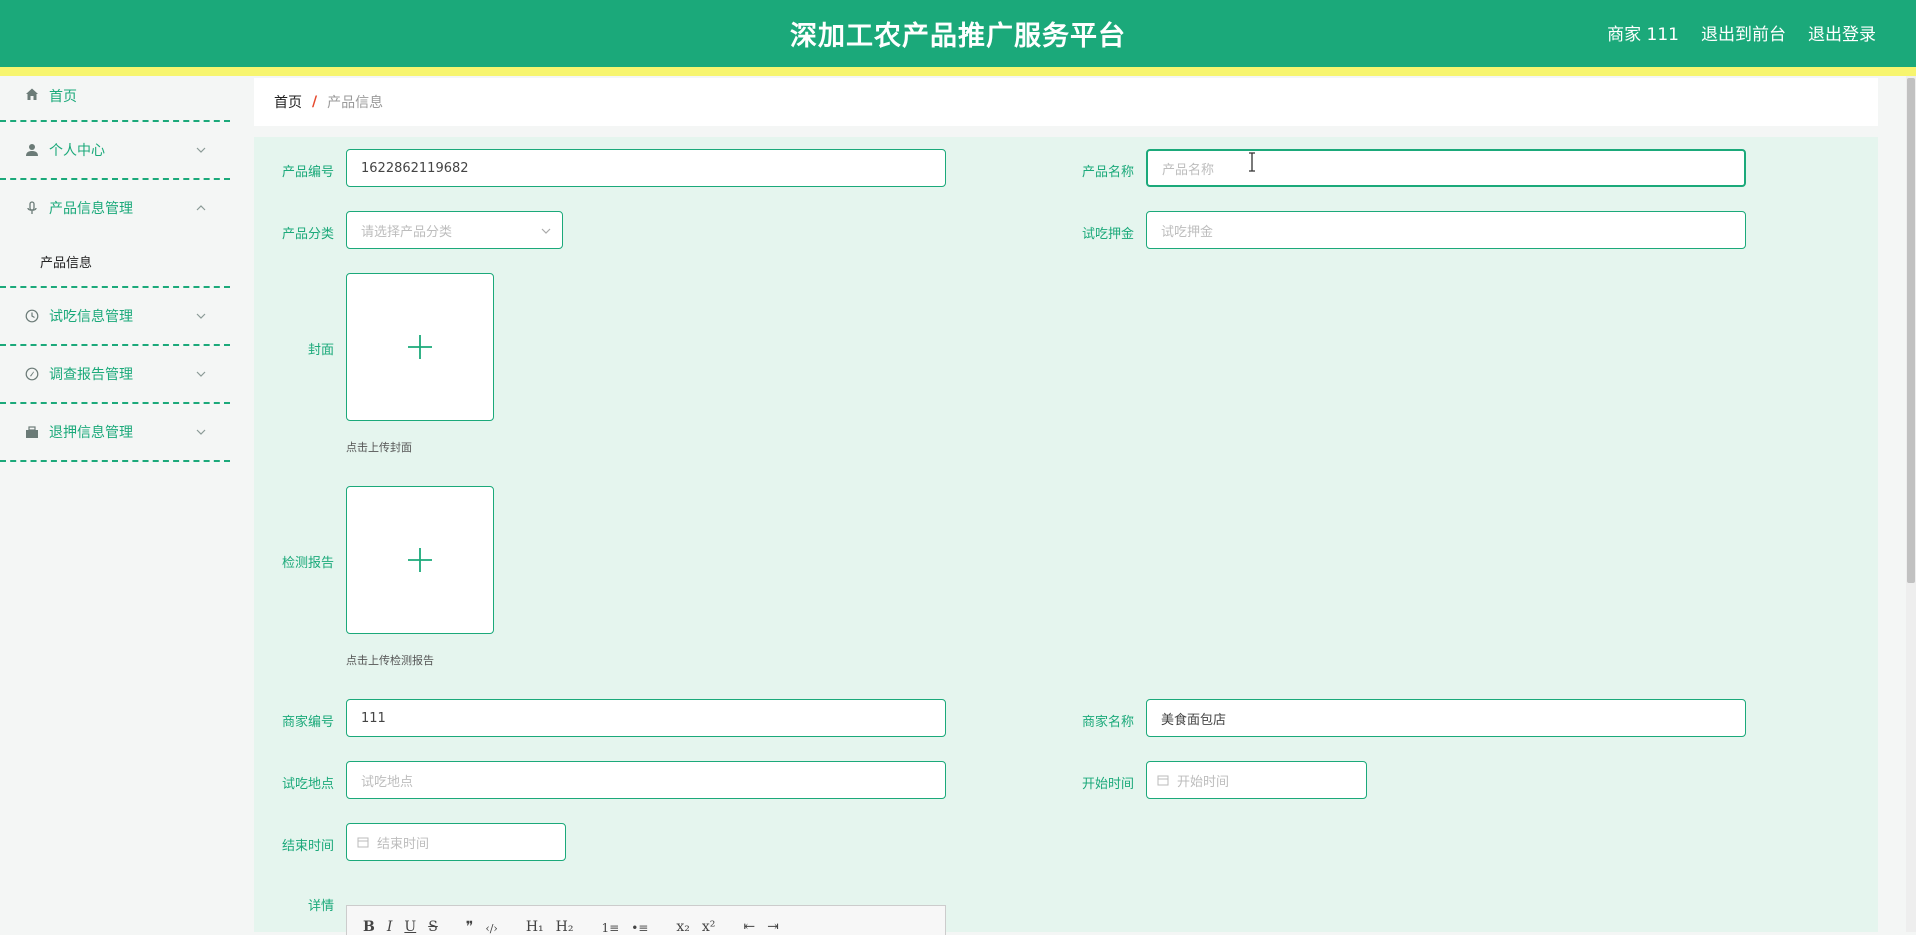 This screenshot has height=935, width=1916. What do you see at coordinates (749, 927) in the screenshot?
I see `outdent-button: ⇤` at bounding box center [749, 927].